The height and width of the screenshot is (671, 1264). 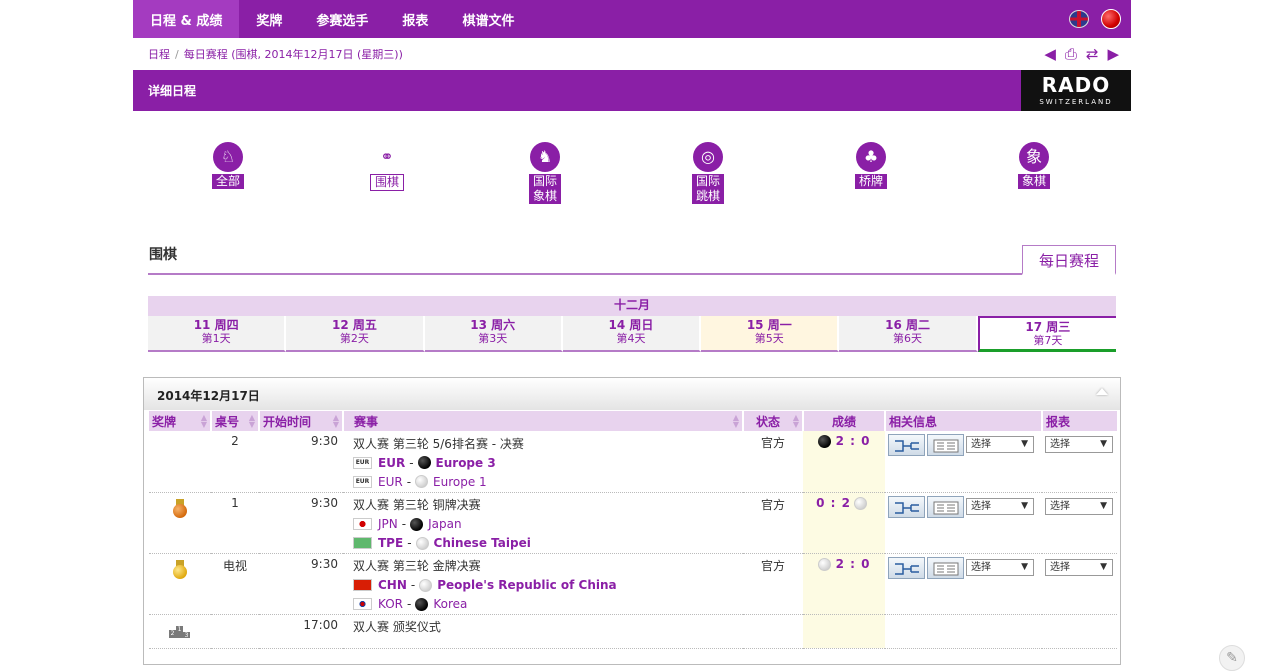 I want to click on day-tab-7: 17 周三 第7天, so click(x=1046, y=334).